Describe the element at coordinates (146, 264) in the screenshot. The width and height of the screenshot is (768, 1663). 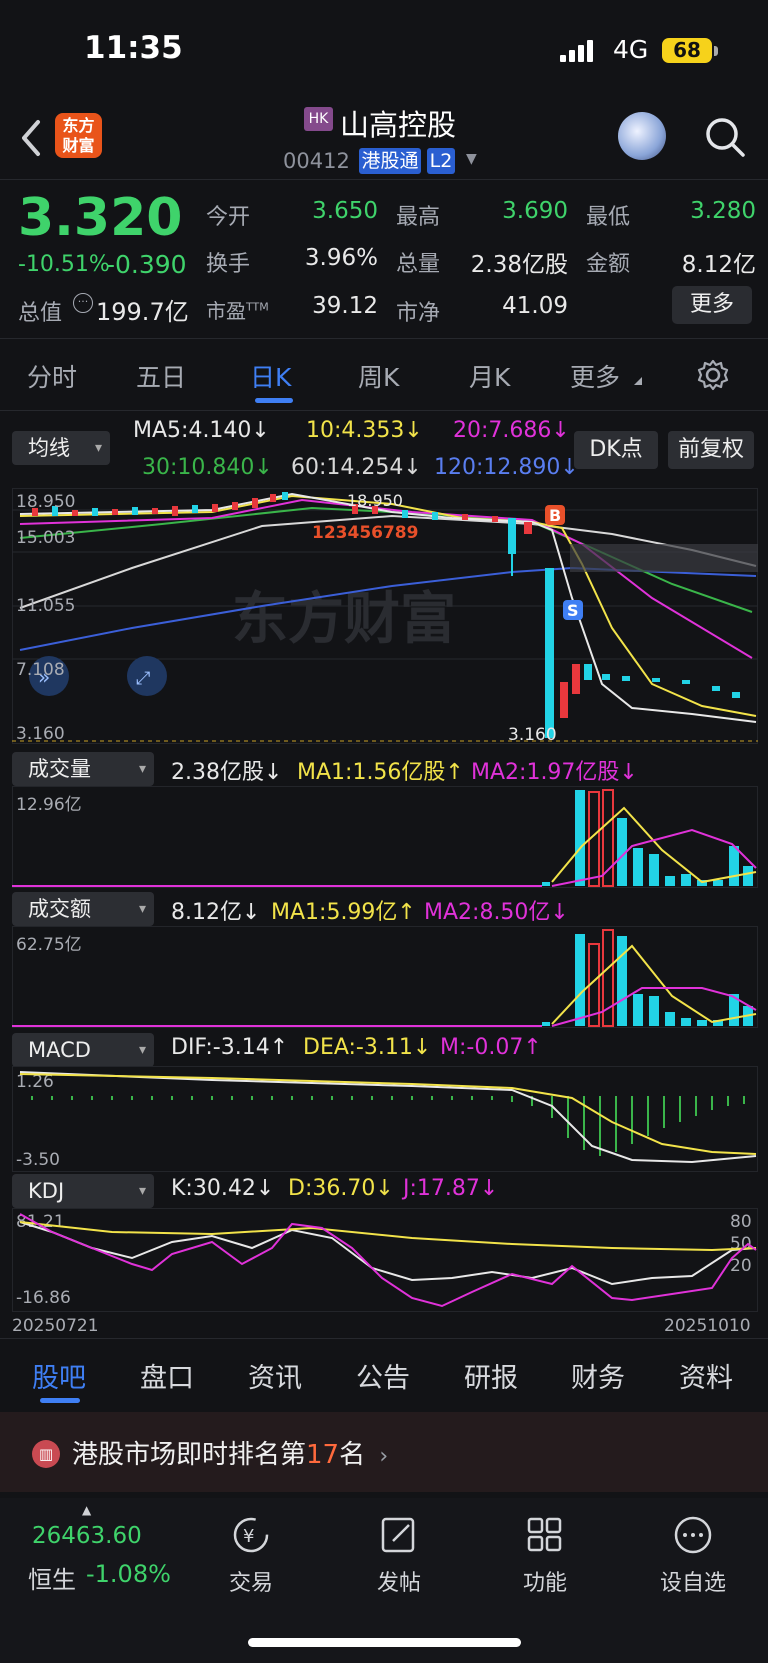
I see `change-value: -0.390` at that location.